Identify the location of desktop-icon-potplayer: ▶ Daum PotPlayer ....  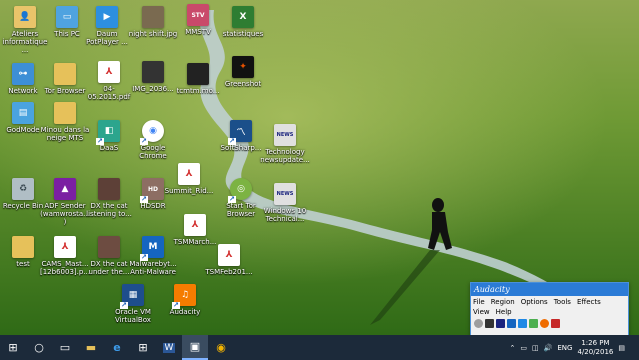
(107, 31).